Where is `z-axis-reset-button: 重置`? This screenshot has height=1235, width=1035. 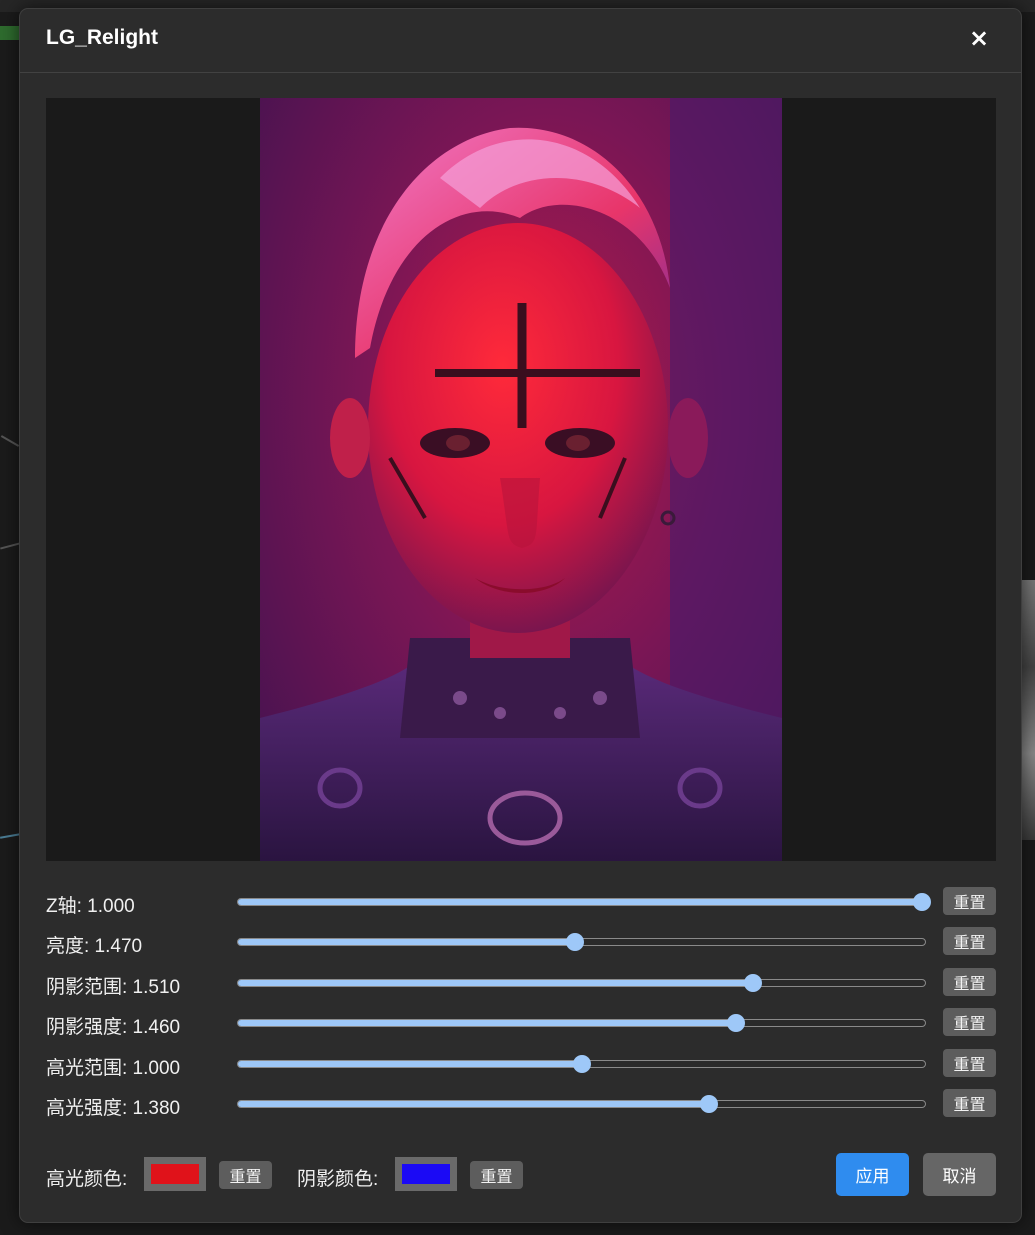
z-axis-reset-button: 重置 is located at coordinates (969, 901).